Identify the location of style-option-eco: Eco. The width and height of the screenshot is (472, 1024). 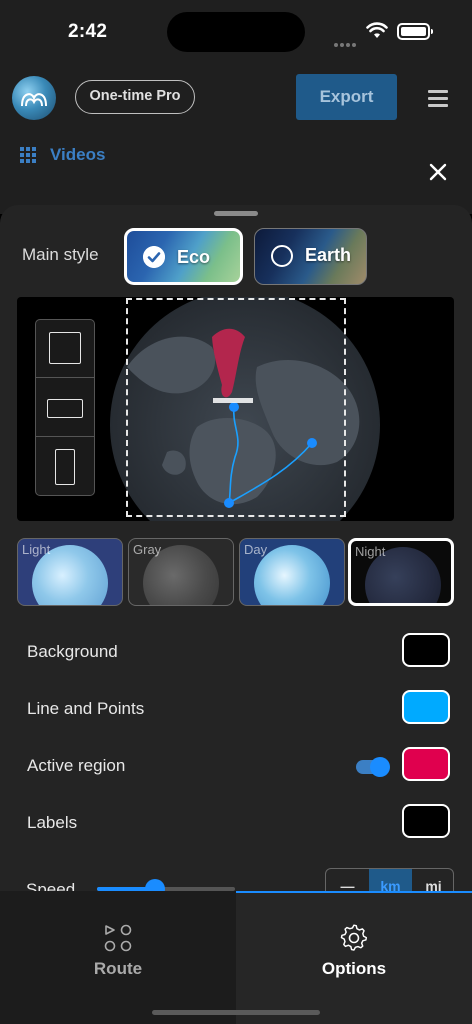
(183, 256).